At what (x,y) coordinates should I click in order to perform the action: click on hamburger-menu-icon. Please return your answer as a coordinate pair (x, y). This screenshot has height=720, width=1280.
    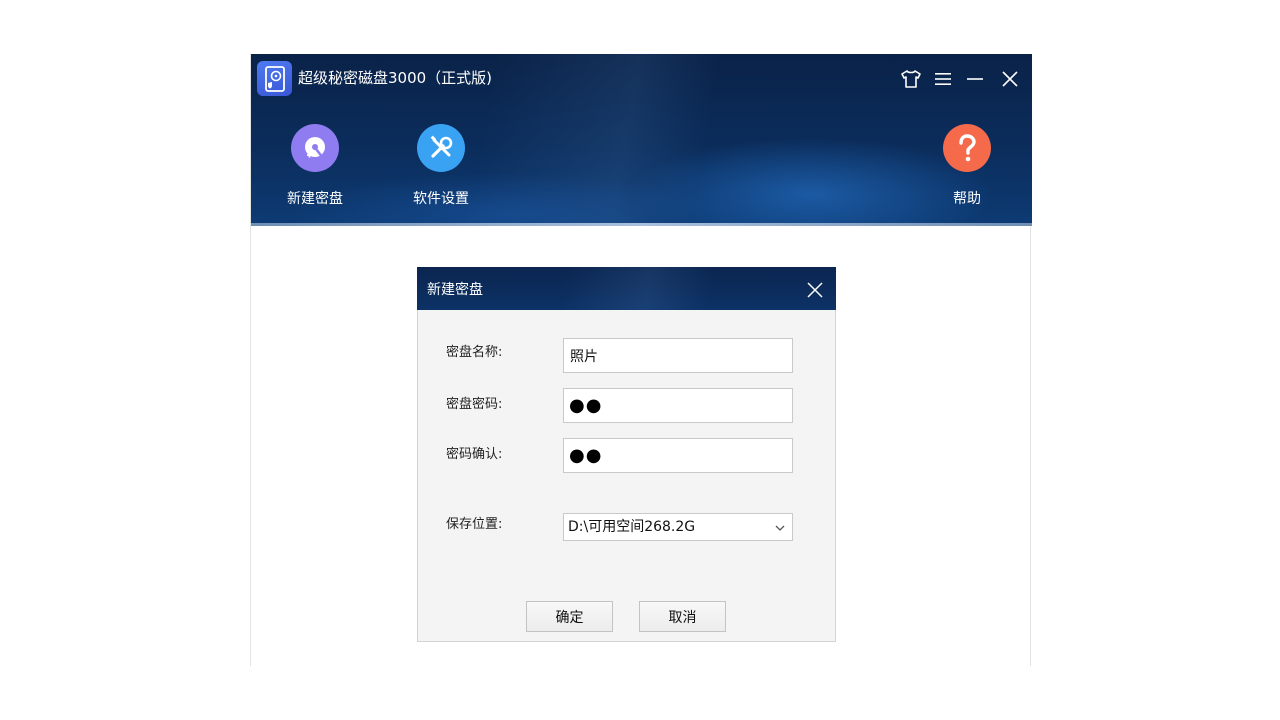
    Looking at the image, I should click on (943, 79).